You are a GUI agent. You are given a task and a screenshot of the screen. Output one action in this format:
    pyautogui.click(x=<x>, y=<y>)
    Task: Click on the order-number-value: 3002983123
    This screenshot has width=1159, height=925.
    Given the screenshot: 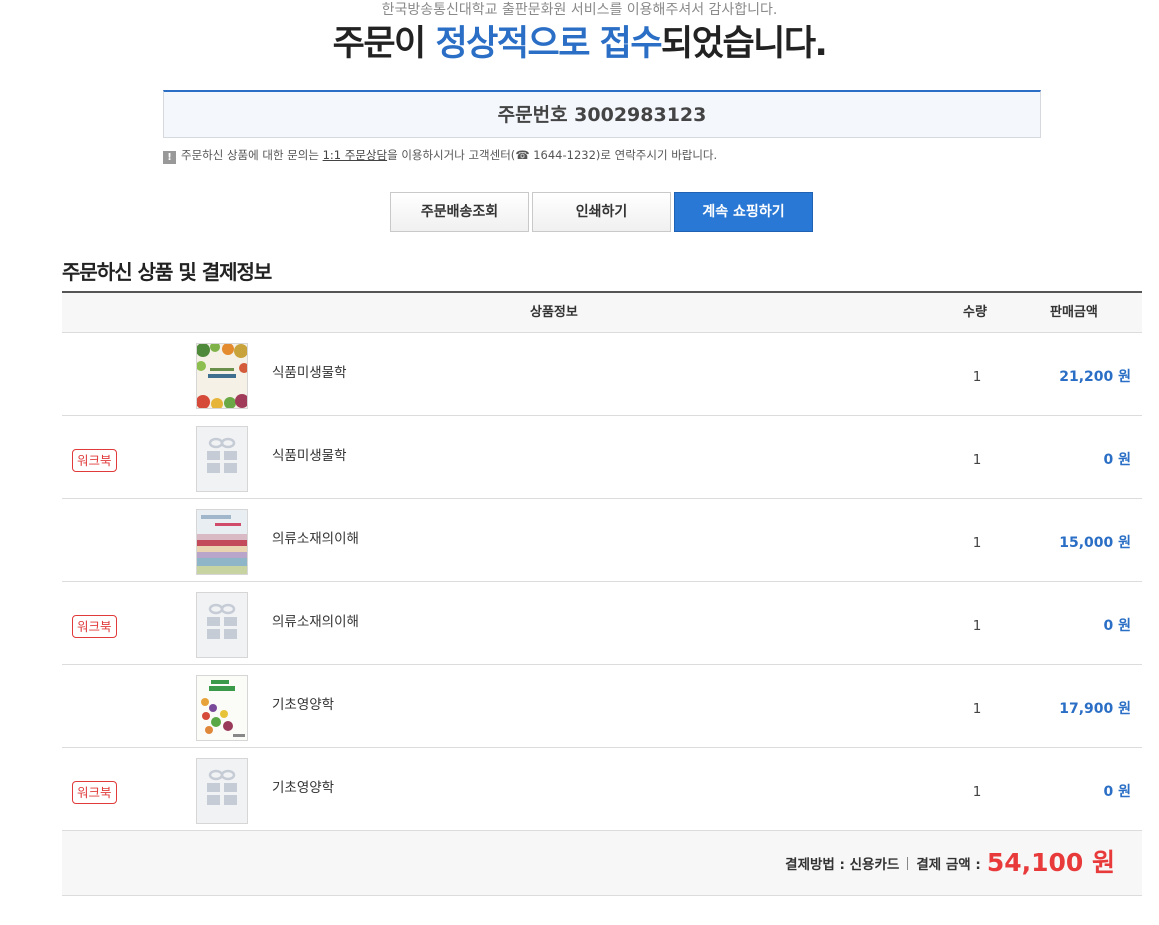 What is the action you would take?
    pyautogui.click(x=640, y=115)
    